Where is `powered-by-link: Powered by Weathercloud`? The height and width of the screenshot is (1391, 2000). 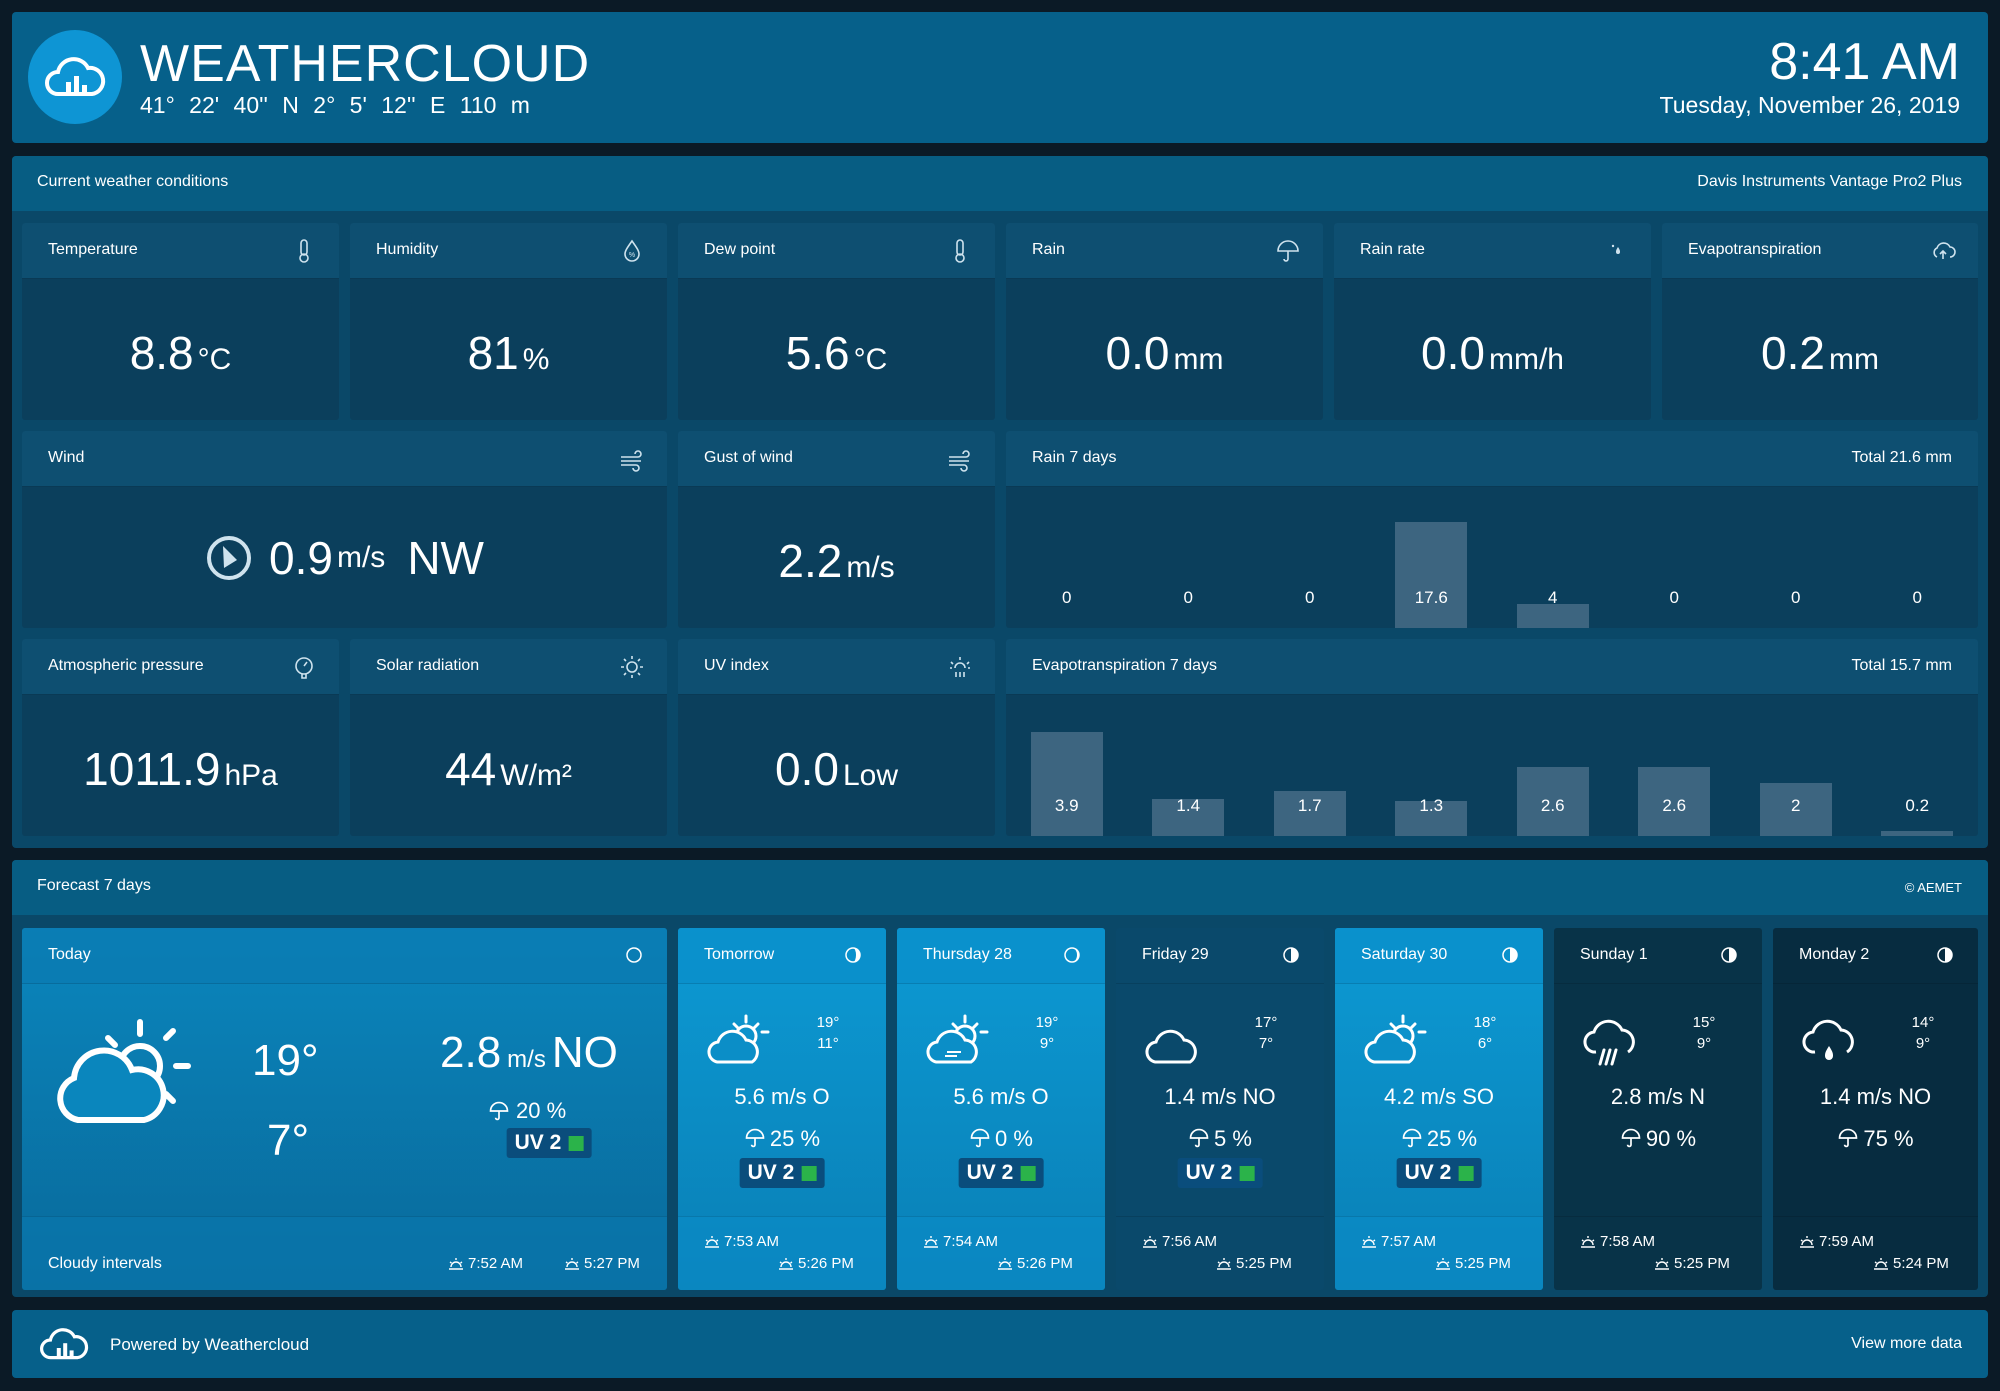
powered-by-link: Powered by Weathercloud is located at coordinates (209, 1345).